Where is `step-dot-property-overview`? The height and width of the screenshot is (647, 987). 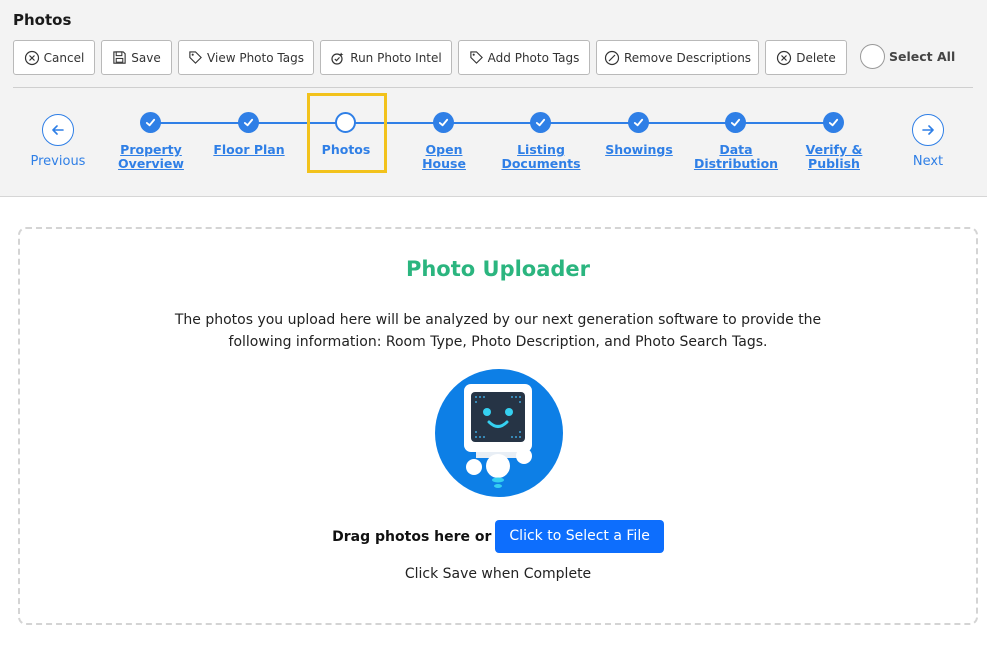
step-dot-property-overview is located at coordinates (150, 122).